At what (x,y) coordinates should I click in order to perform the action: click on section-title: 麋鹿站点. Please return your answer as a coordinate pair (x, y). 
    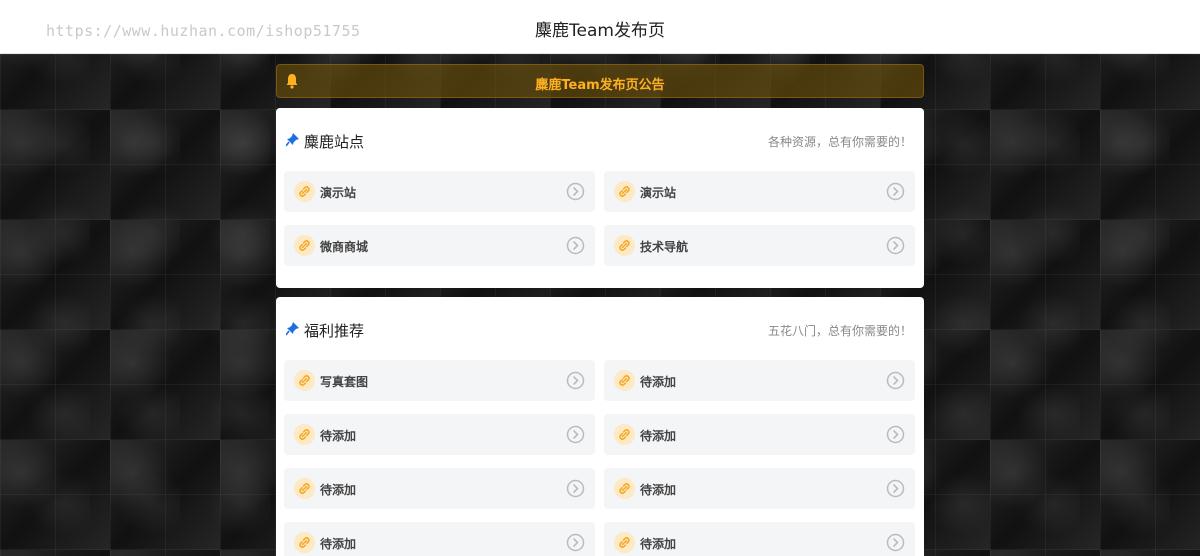
    Looking at the image, I should click on (334, 142).